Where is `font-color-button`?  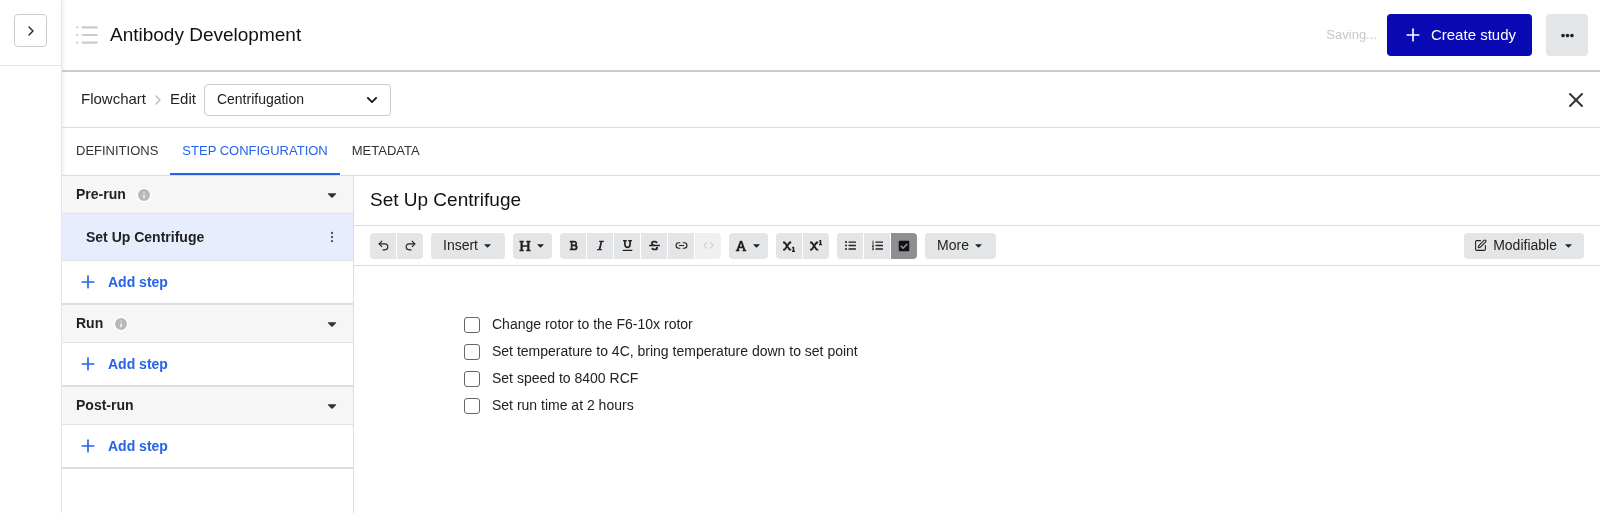 font-color-button is located at coordinates (748, 245).